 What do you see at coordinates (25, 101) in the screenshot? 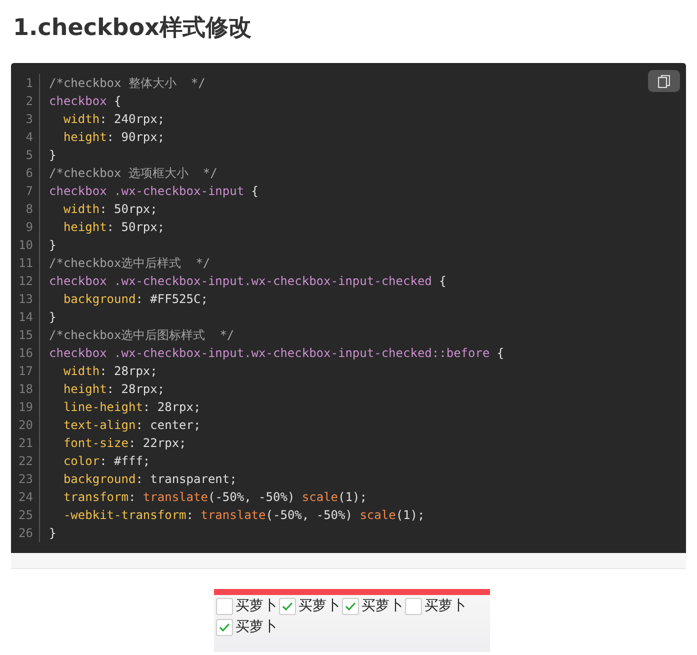
I see `line-number: 2` at bounding box center [25, 101].